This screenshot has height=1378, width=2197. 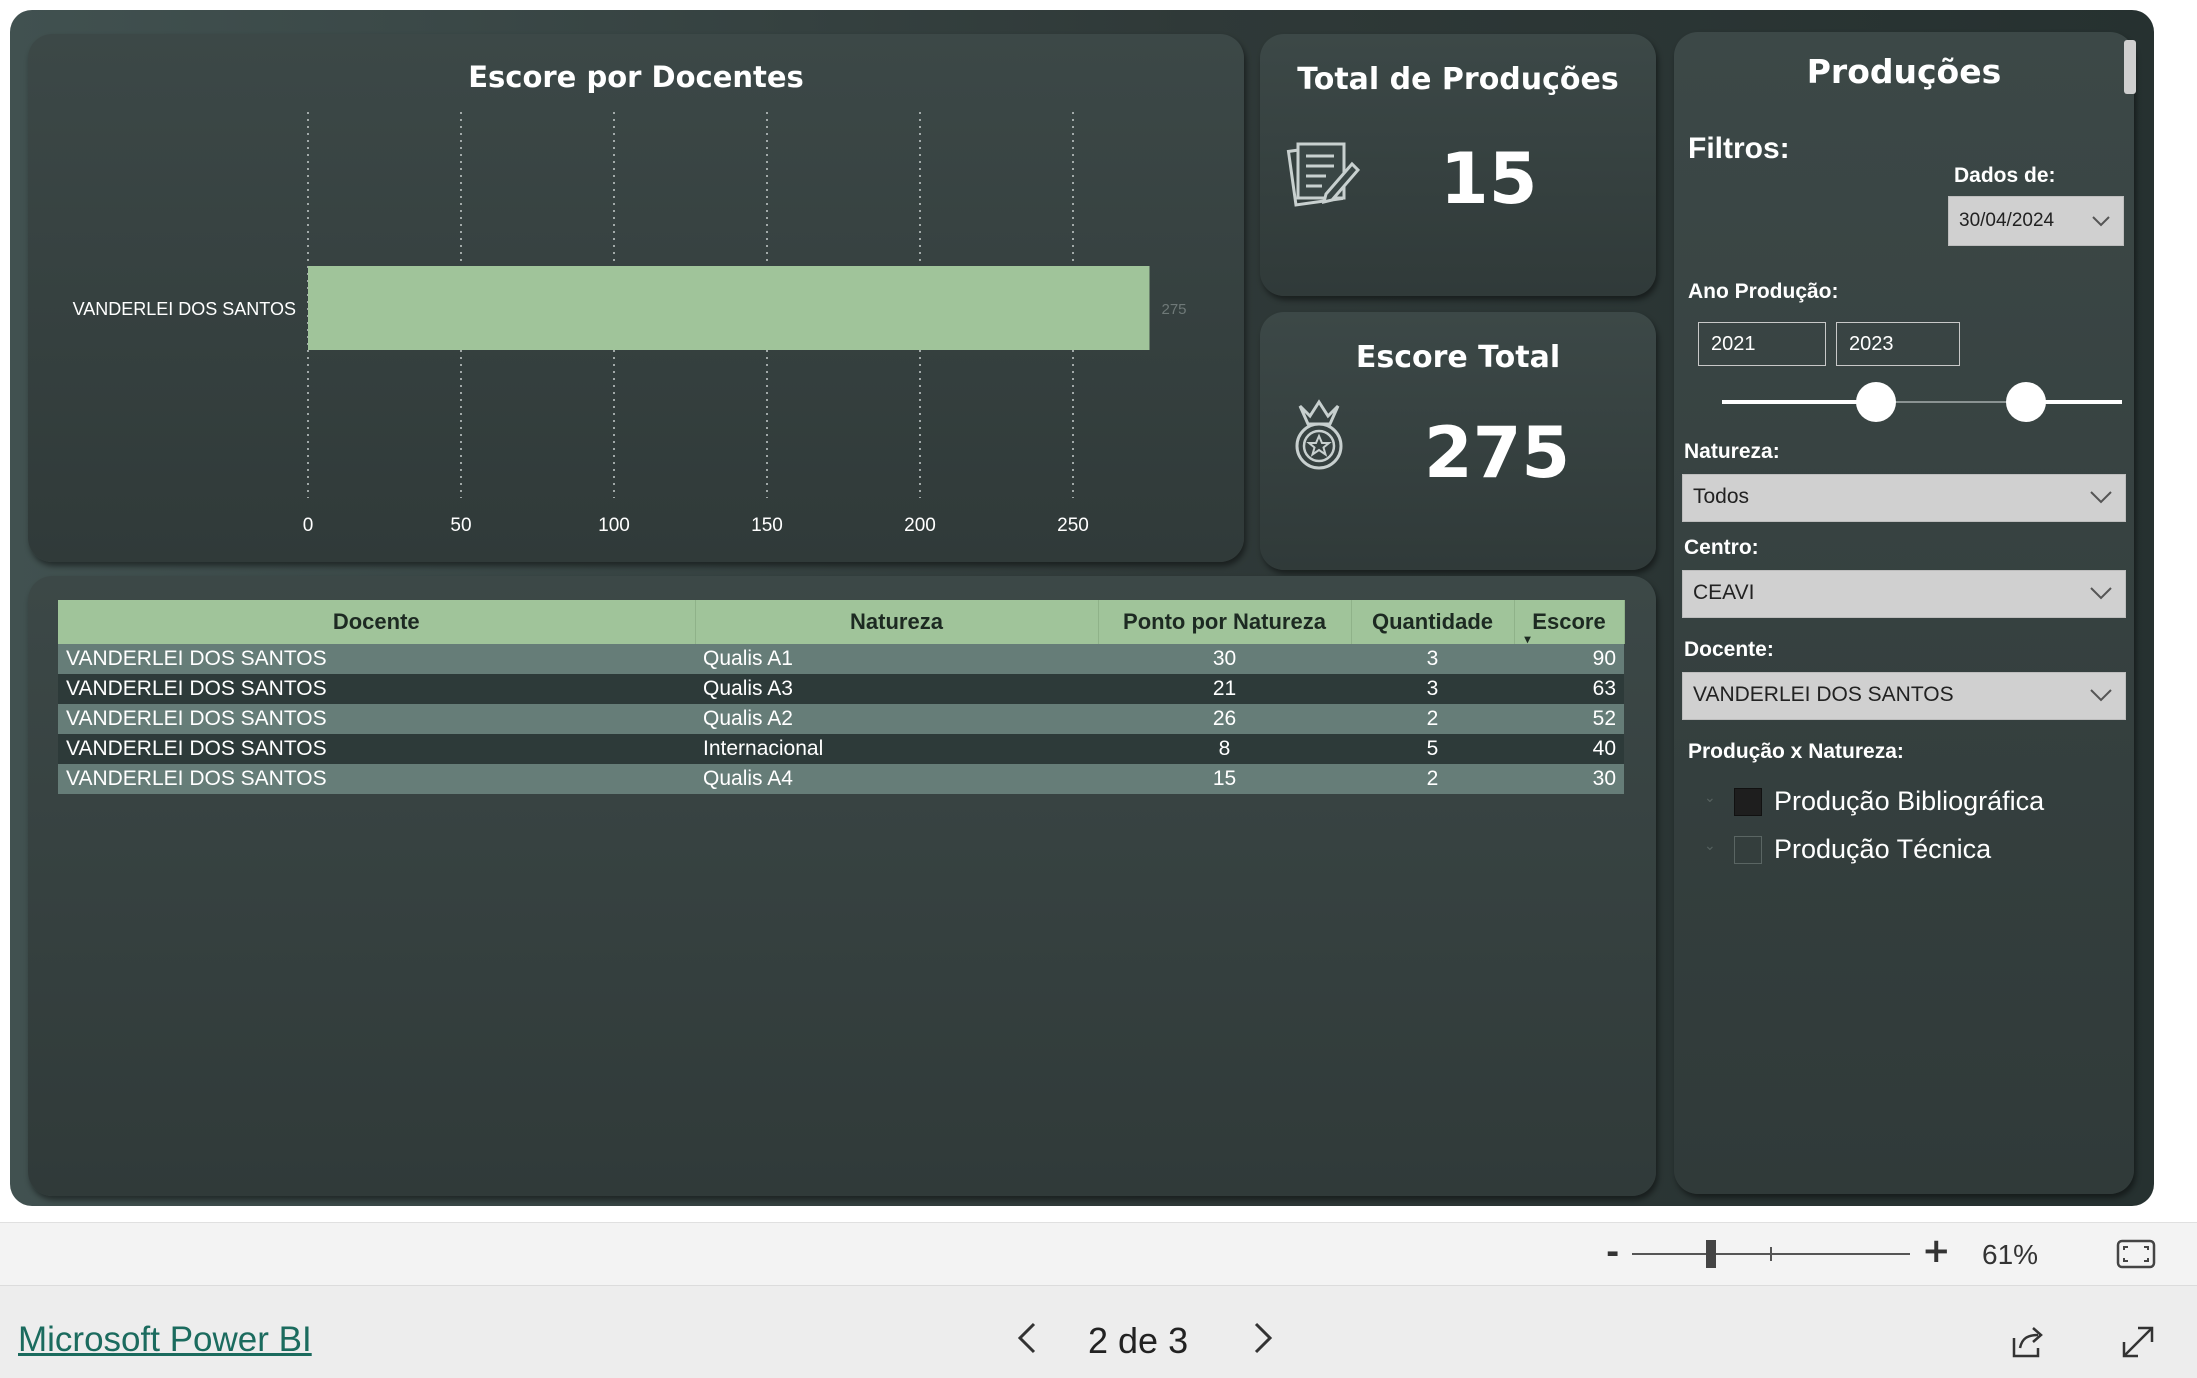 I want to click on table-row: VANDERLEI DOS SANTOS Qualis A4 15 2 30, so click(x=841, y=779).